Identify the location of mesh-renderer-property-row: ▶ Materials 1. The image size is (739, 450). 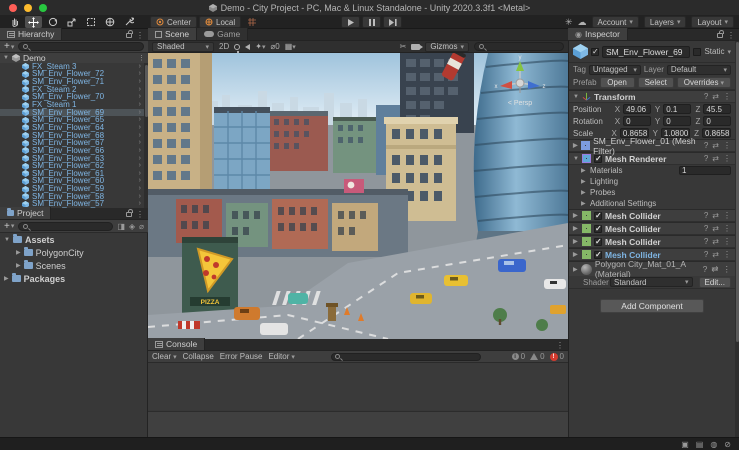
(652, 170).